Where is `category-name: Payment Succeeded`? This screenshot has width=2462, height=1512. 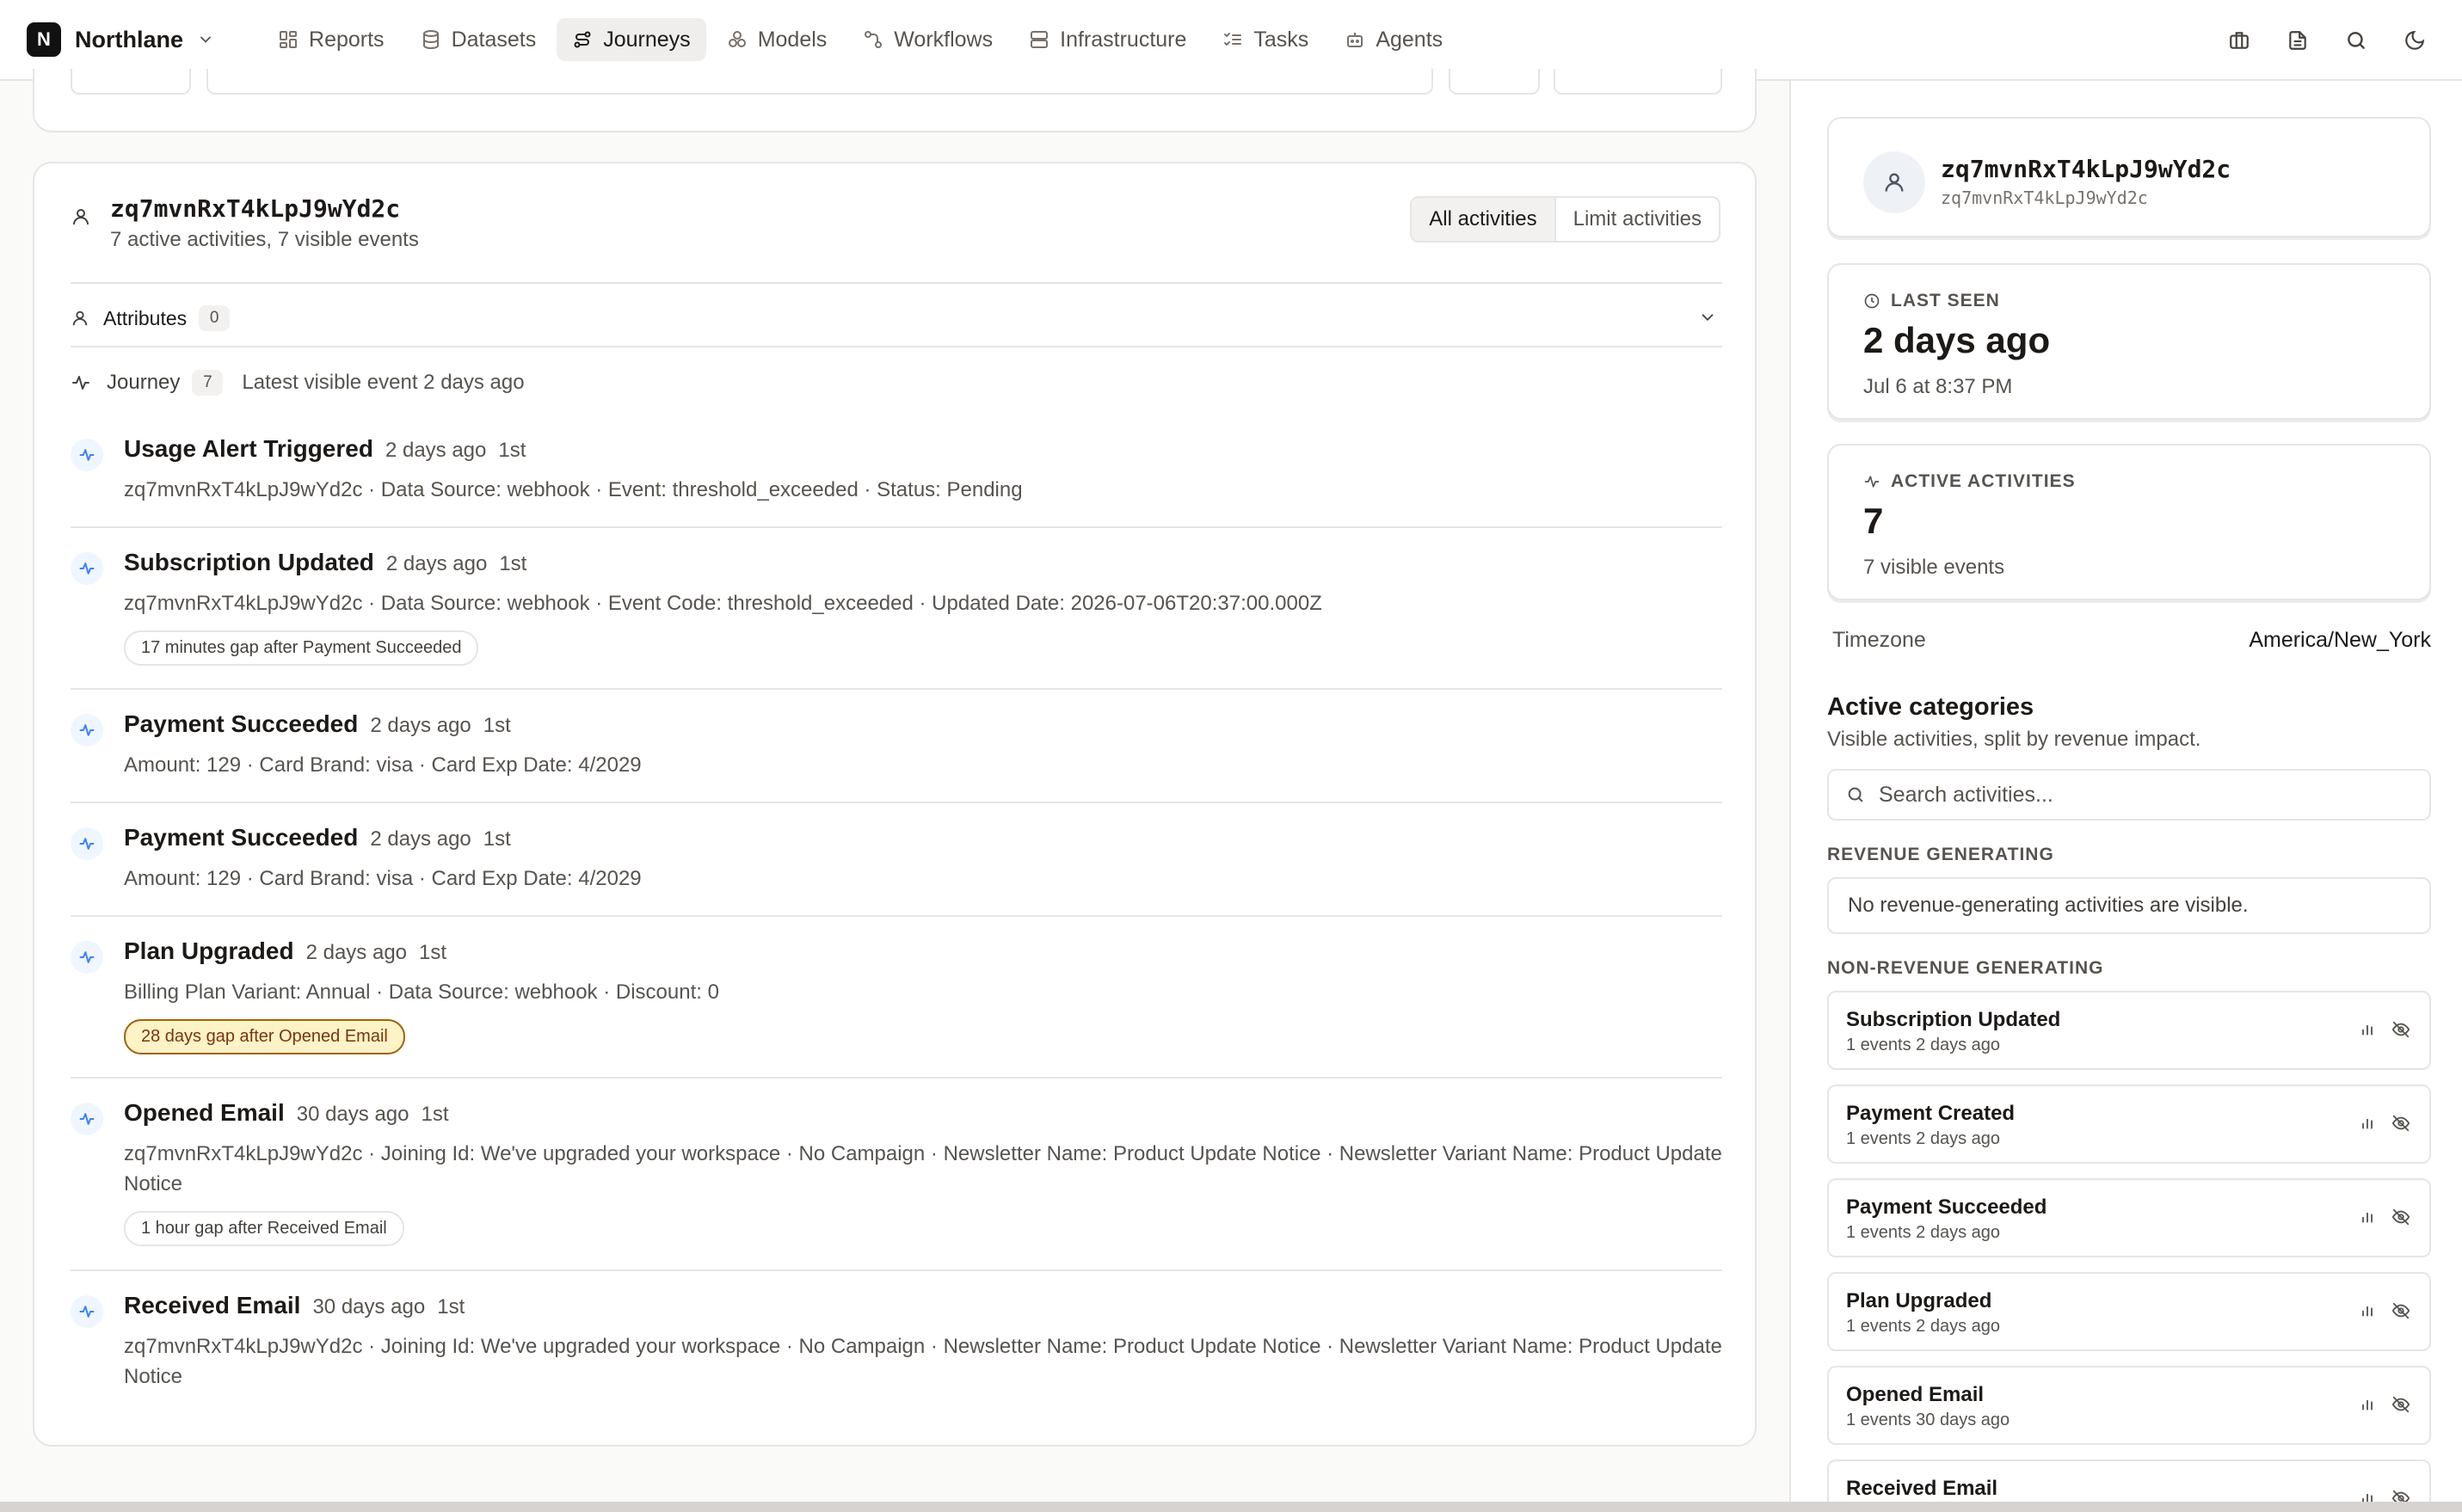 category-name: Payment Succeeded is located at coordinates (1947, 1207).